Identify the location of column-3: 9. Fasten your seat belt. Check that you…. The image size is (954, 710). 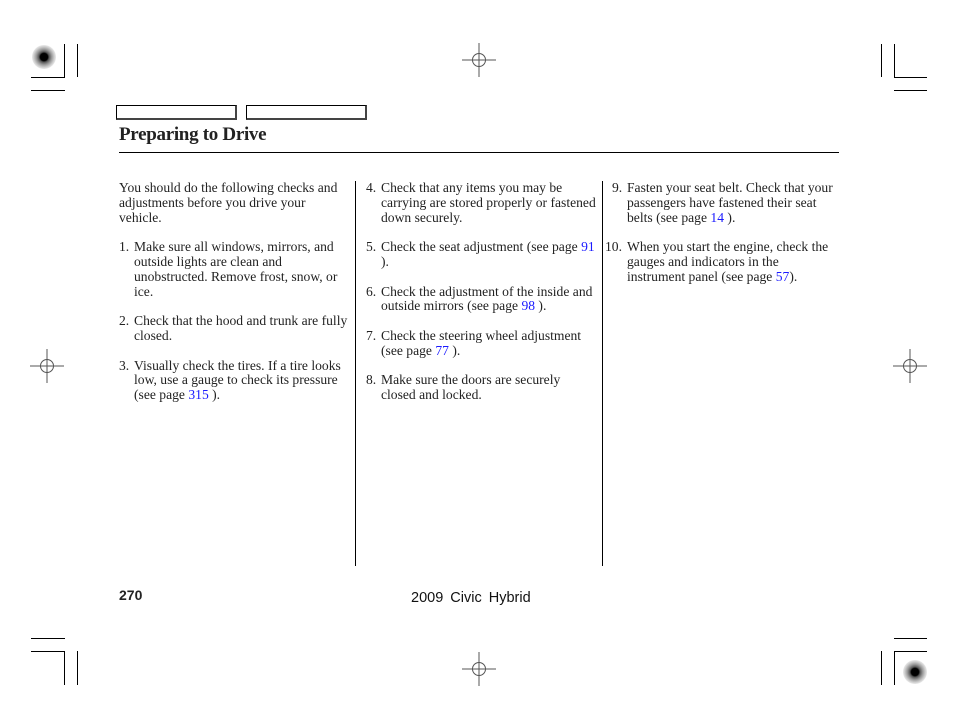
(721, 239).